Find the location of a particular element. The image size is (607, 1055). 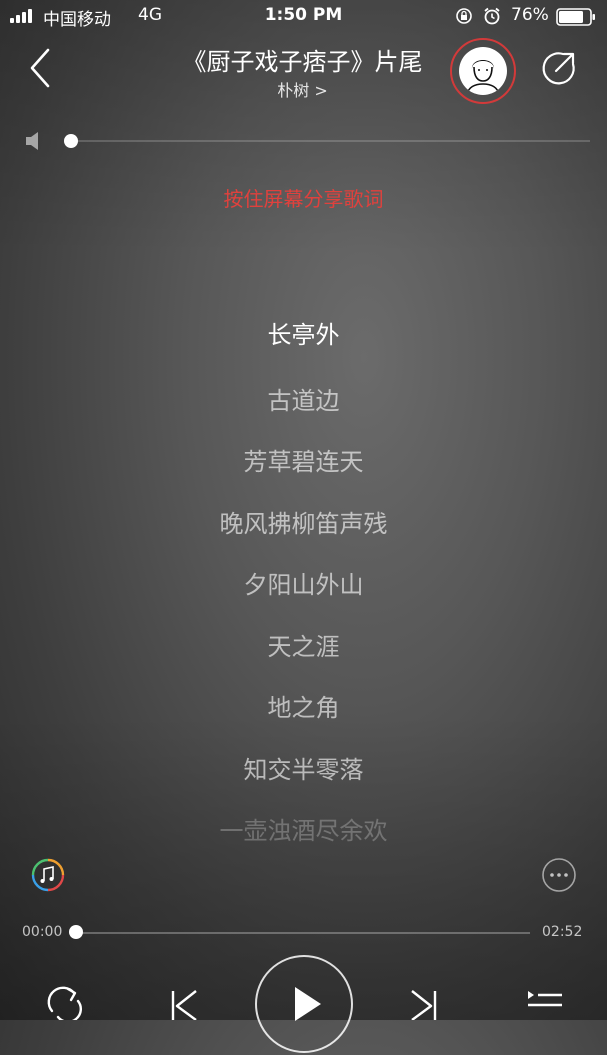

status-bar: 中国移动 4G 1:50 PM 76% is located at coordinates (303, 17).